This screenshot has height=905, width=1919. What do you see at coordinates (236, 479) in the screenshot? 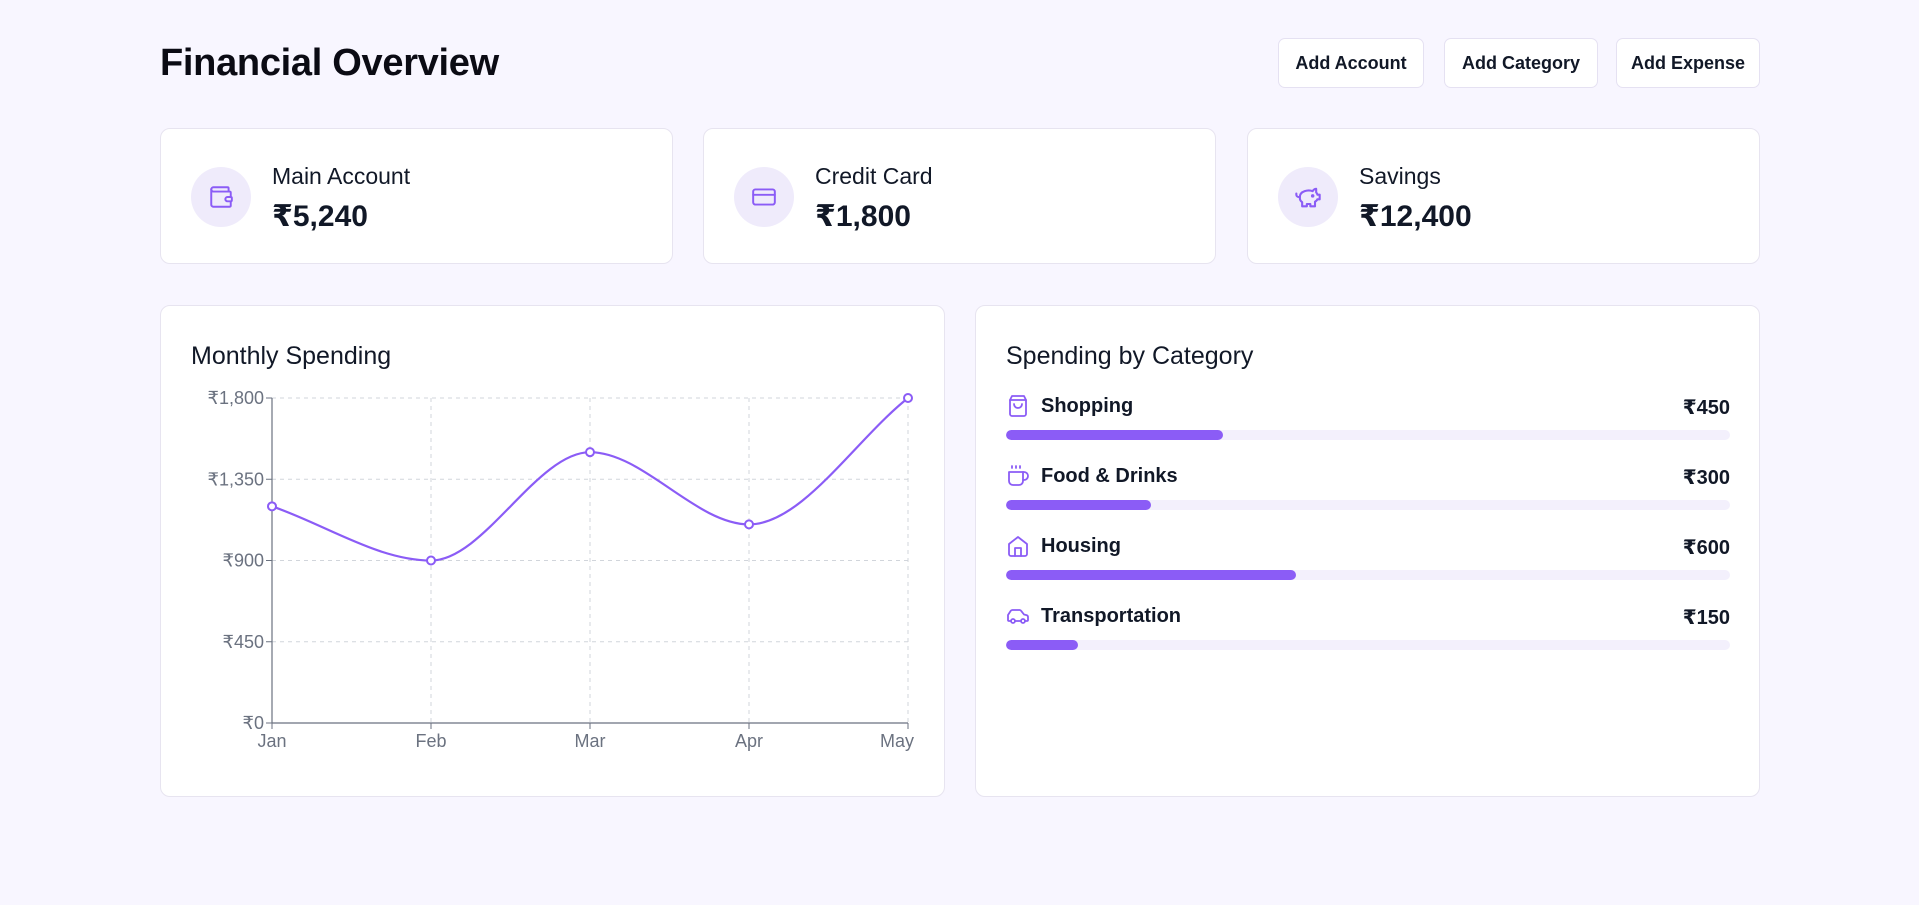
I see `y-tick-label: ₹1,350` at bounding box center [236, 479].